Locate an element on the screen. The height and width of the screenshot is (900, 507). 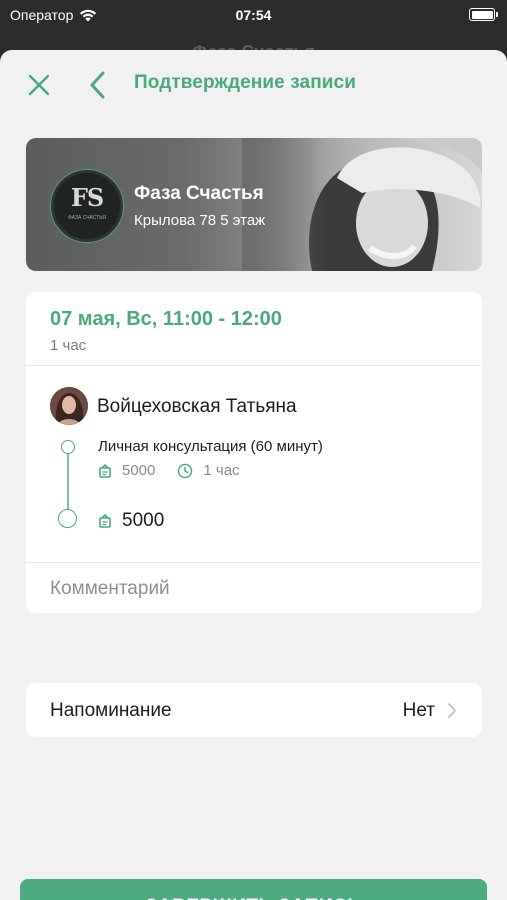
avatar is located at coordinates (69, 406).